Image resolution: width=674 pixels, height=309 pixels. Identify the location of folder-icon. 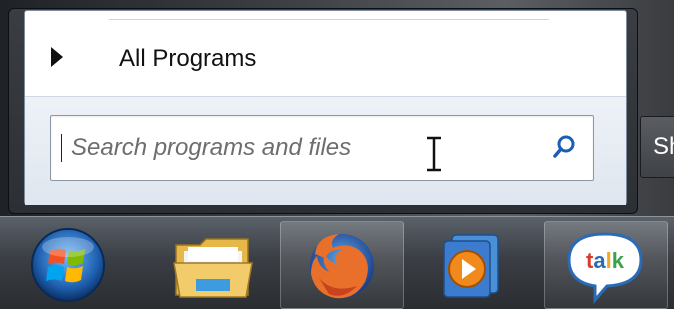
(213, 268).